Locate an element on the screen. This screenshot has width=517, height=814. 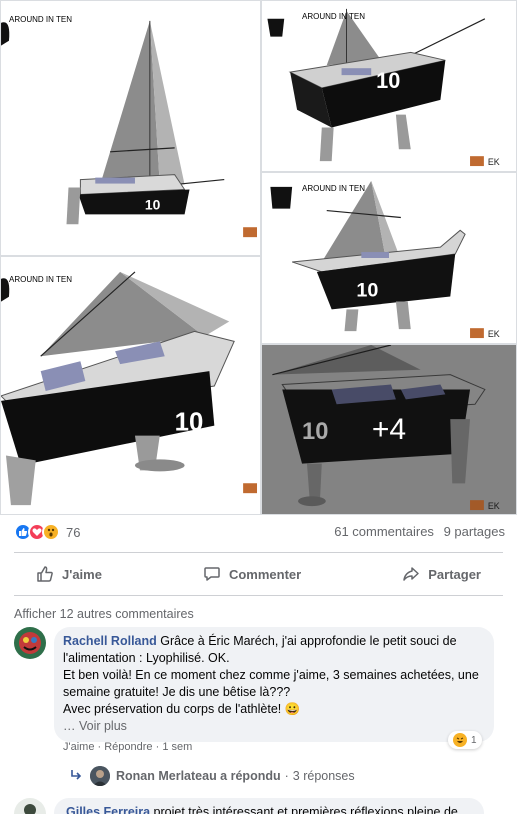
comment-button-label: Commenter is located at coordinates (265, 574).